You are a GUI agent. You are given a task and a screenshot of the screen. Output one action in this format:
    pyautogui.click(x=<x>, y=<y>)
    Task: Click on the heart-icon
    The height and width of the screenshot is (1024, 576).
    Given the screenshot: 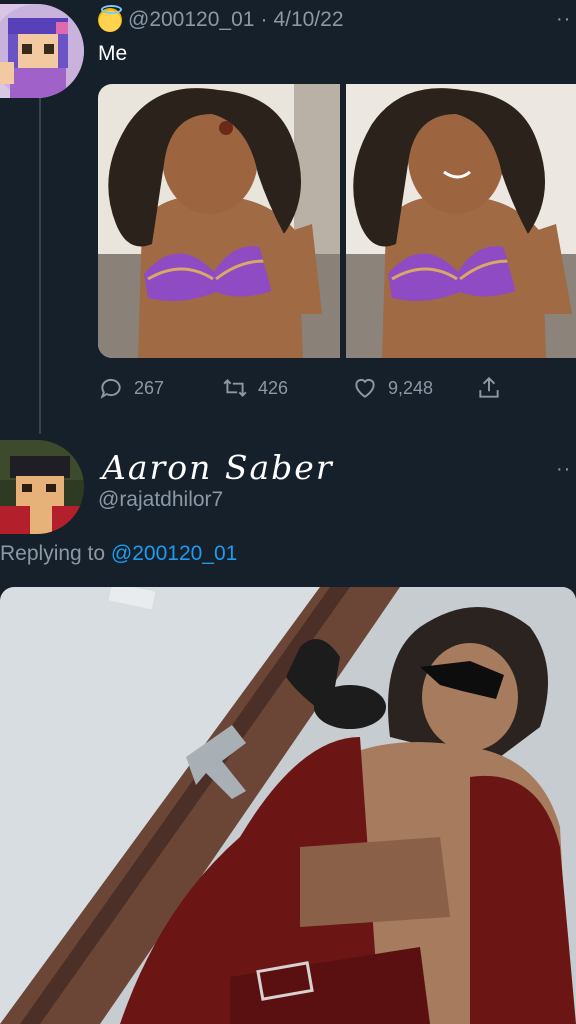 What is the action you would take?
    pyautogui.click(x=365, y=388)
    